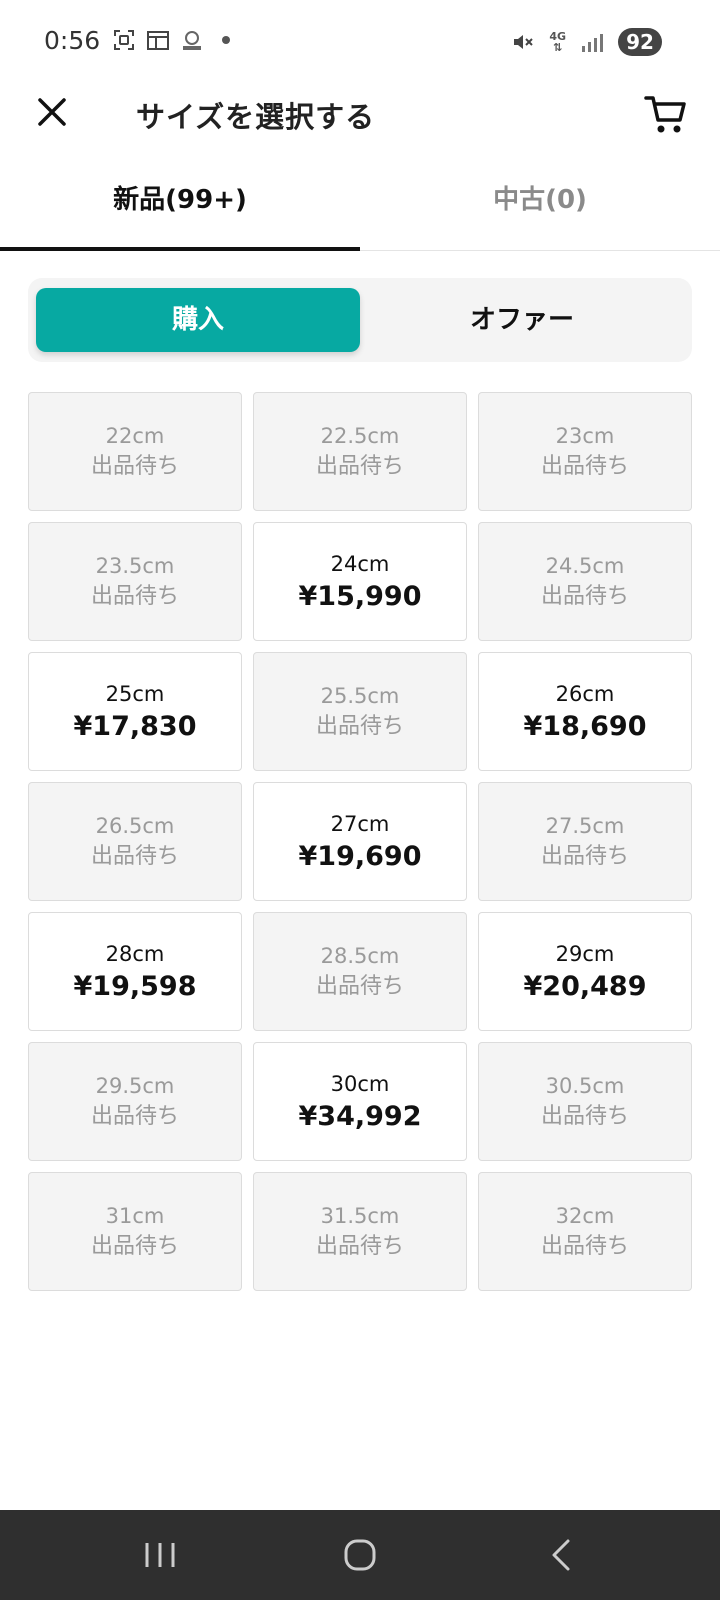 The height and width of the screenshot is (1600, 720). What do you see at coordinates (585, 1085) in the screenshot?
I see `size-label: 30.5cm` at bounding box center [585, 1085].